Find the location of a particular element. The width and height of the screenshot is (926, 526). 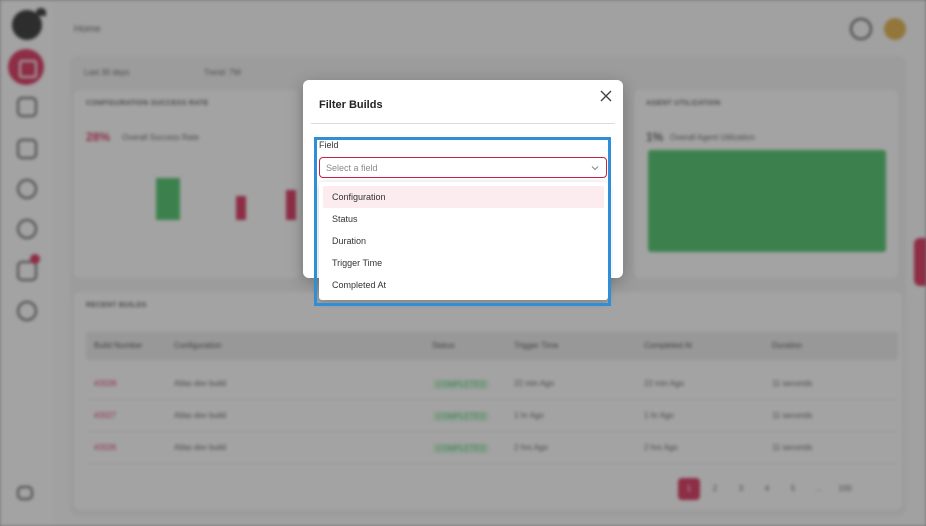

field-select: Select a field is located at coordinates (463, 167).